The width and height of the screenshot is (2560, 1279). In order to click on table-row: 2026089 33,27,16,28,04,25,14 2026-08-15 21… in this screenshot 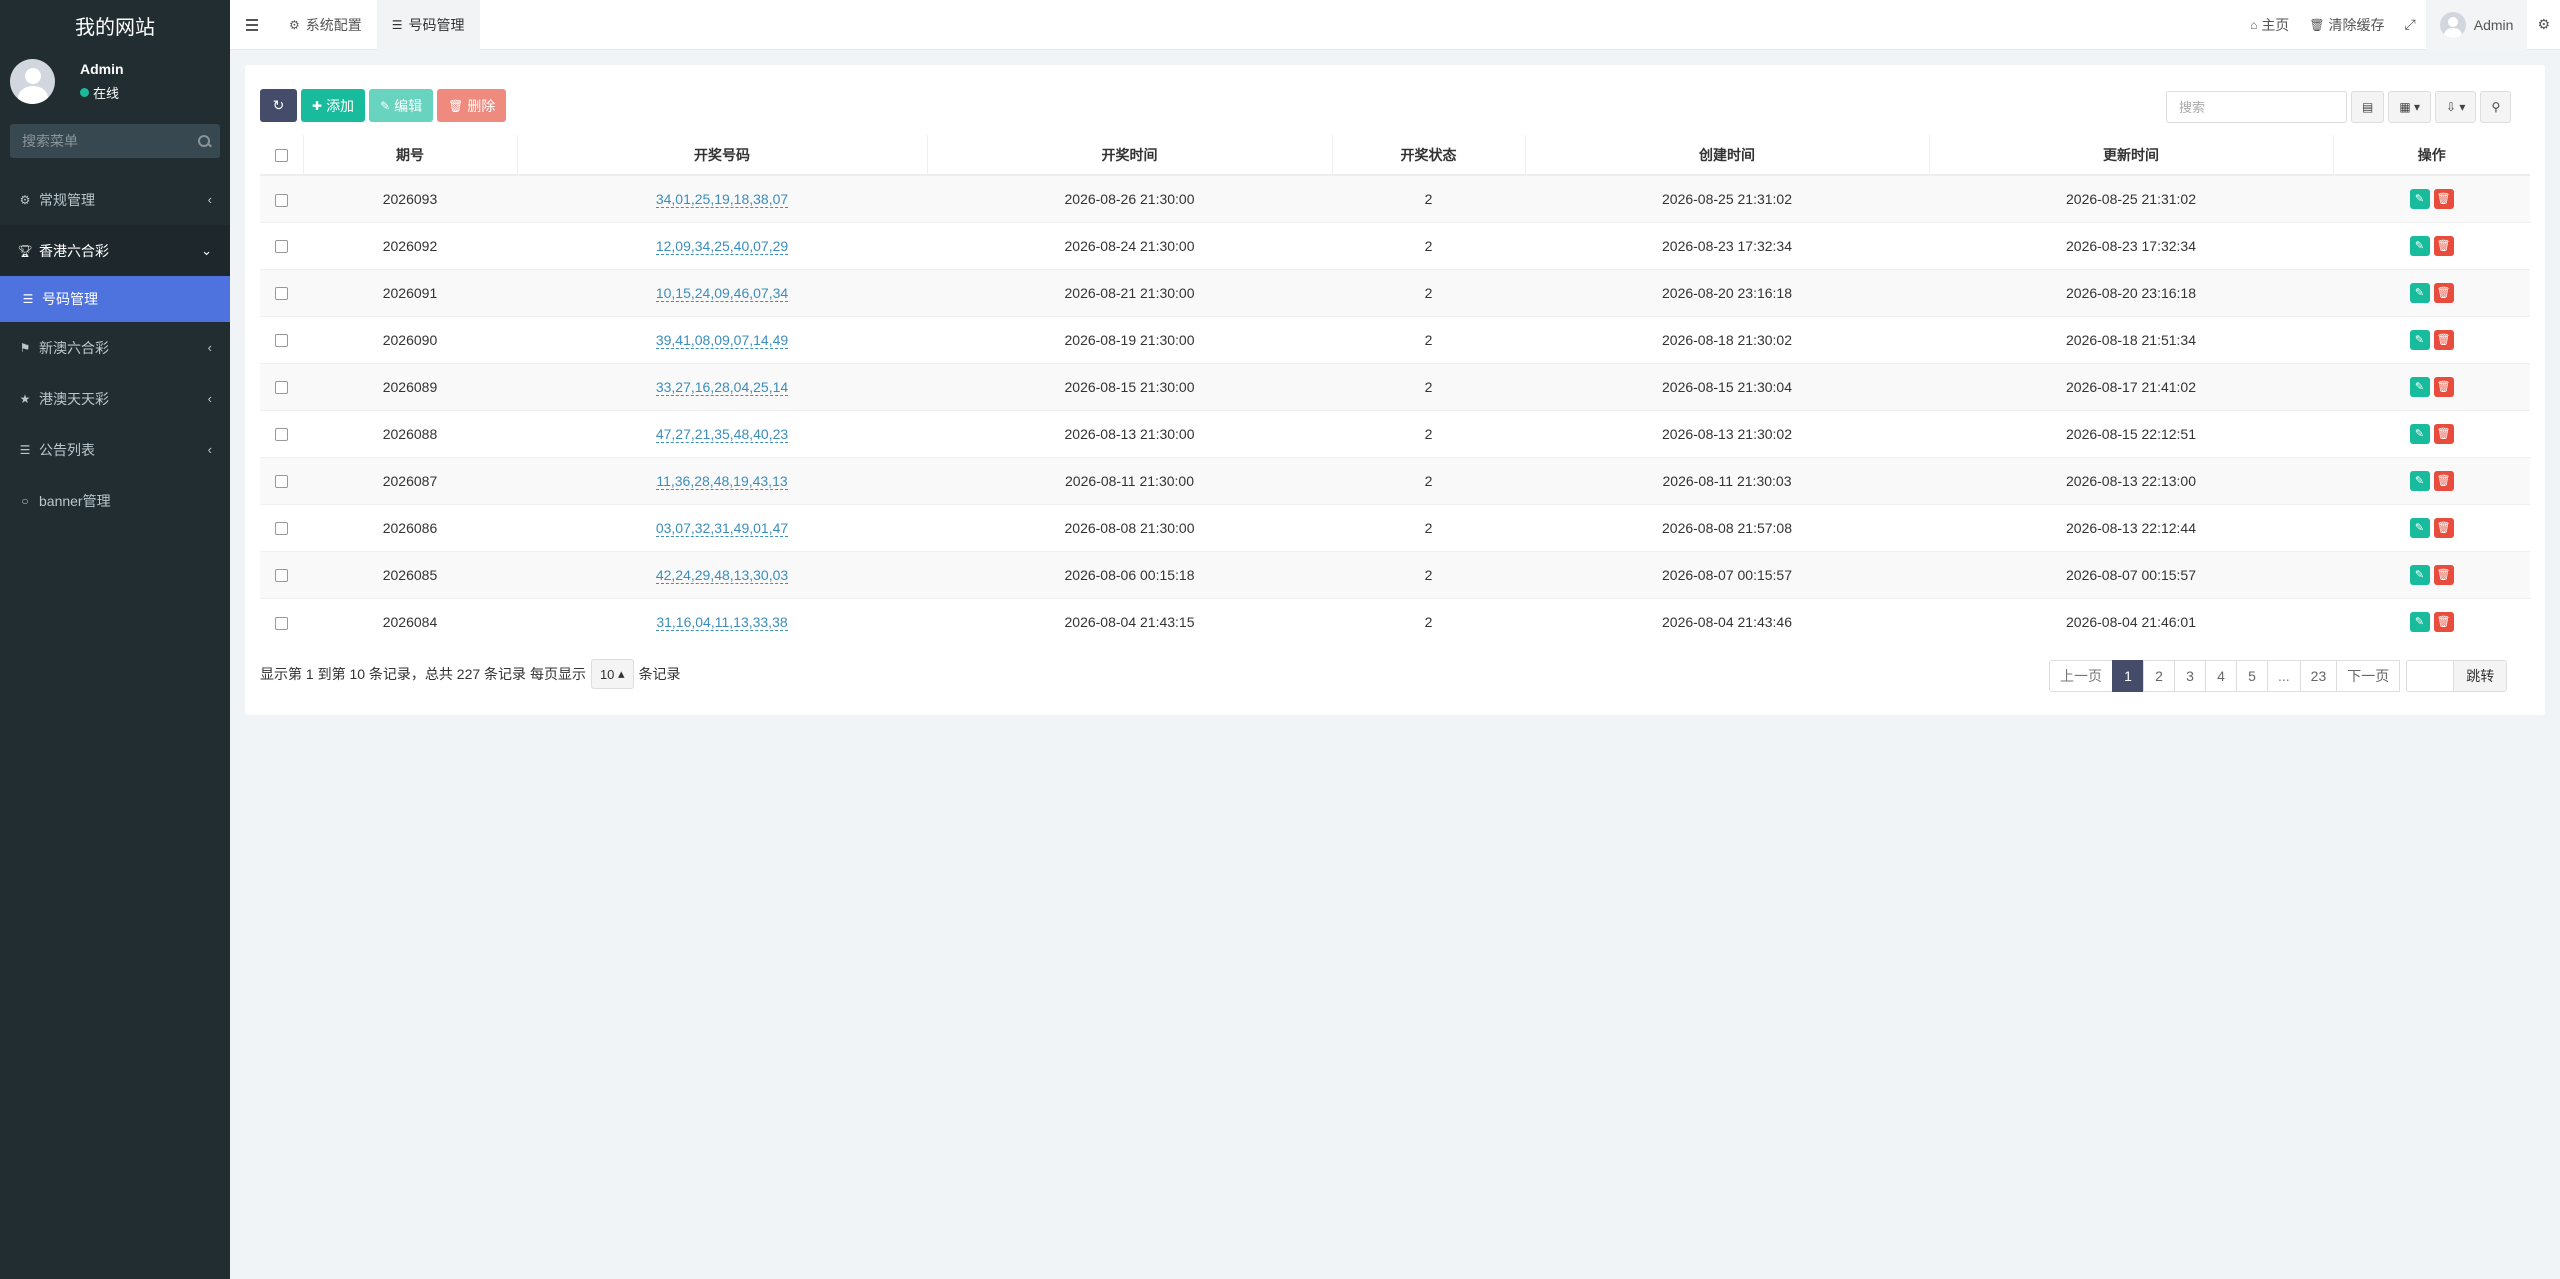, I will do `click(1395, 386)`.